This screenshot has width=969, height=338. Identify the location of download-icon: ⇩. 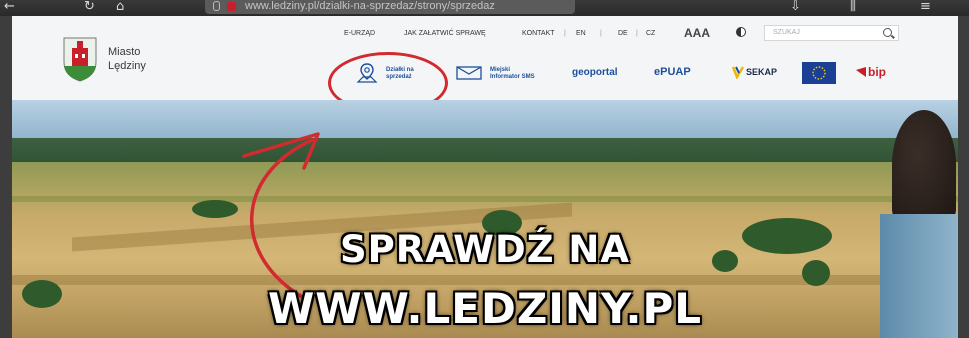
(795, 8).